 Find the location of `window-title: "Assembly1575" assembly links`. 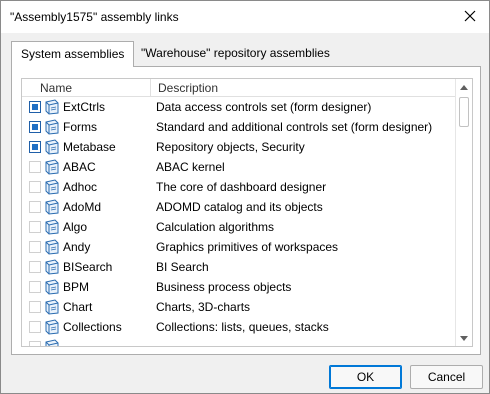

window-title: "Assembly1575" assembly links is located at coordinates (94, 17).